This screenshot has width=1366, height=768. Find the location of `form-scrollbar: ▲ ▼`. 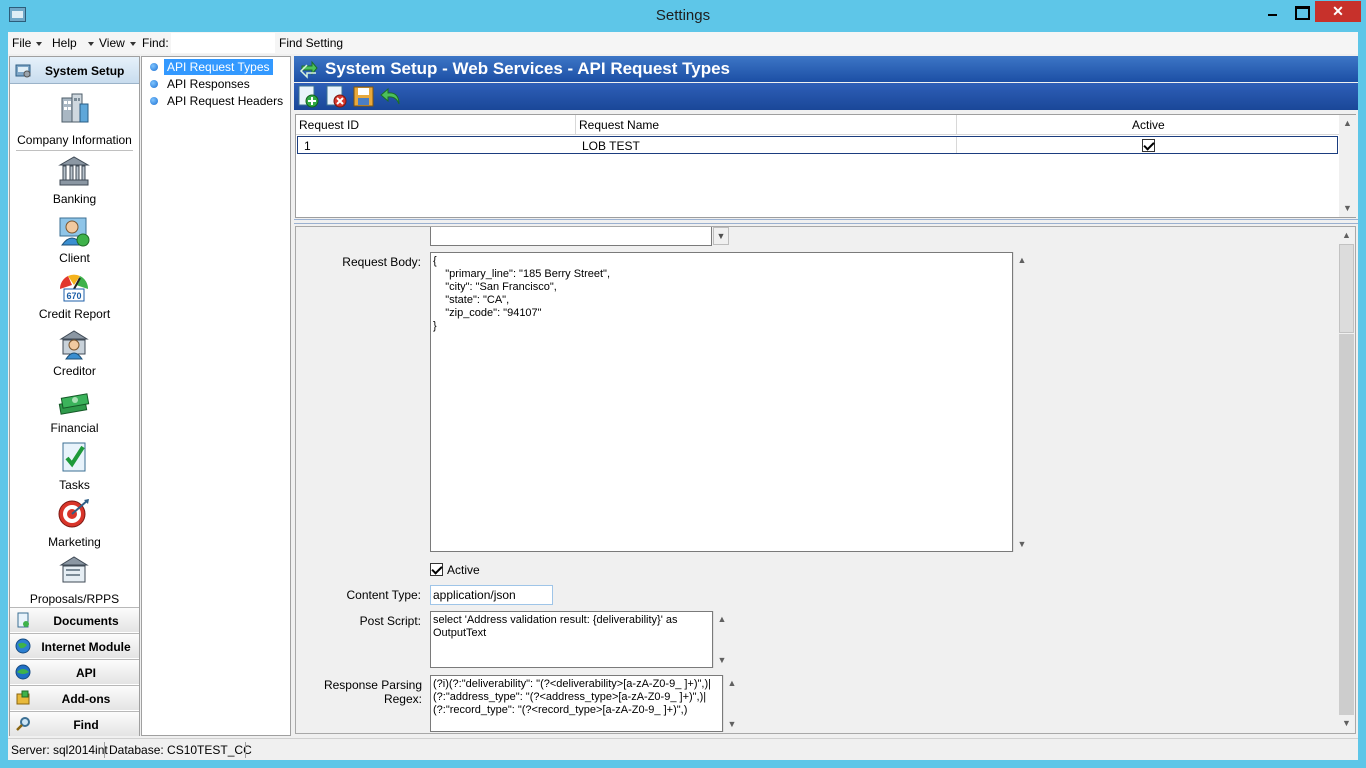

form-scrollbar: ▲ ▼ is located at coordinates (1346, 480).